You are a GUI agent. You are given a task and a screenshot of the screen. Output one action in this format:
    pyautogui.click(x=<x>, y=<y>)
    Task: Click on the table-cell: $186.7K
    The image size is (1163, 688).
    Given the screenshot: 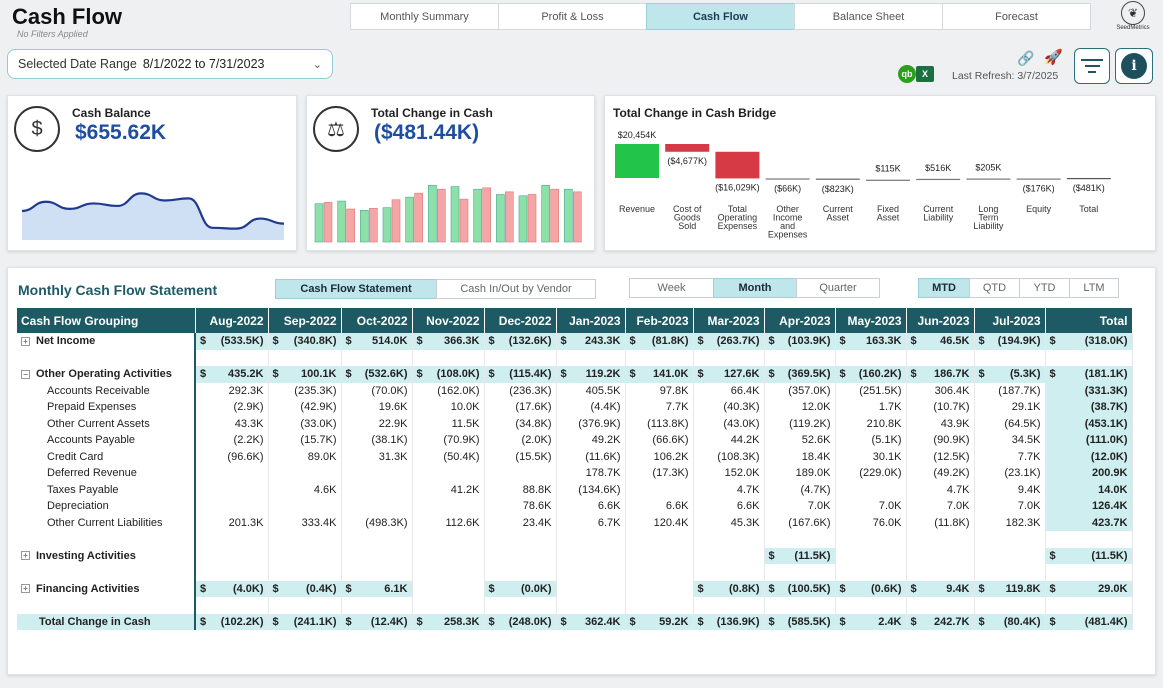 What is the action you would take?
    pyautogui.click(x=940, y=374)
    